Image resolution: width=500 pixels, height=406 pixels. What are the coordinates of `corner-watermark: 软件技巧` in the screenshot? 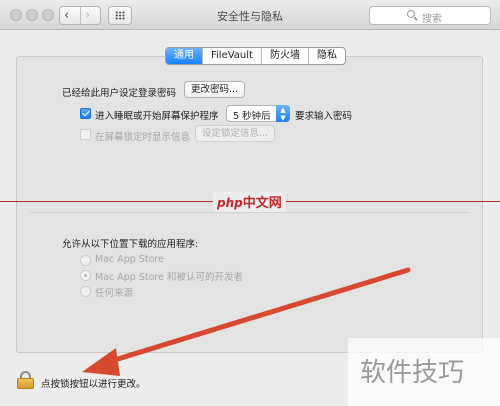 It's located at (424, 372).